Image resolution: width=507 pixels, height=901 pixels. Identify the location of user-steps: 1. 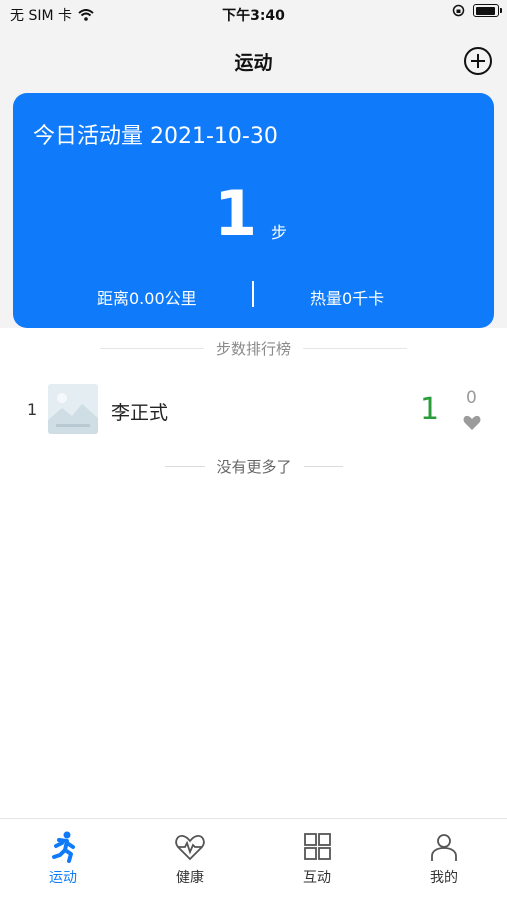
(430, 409).